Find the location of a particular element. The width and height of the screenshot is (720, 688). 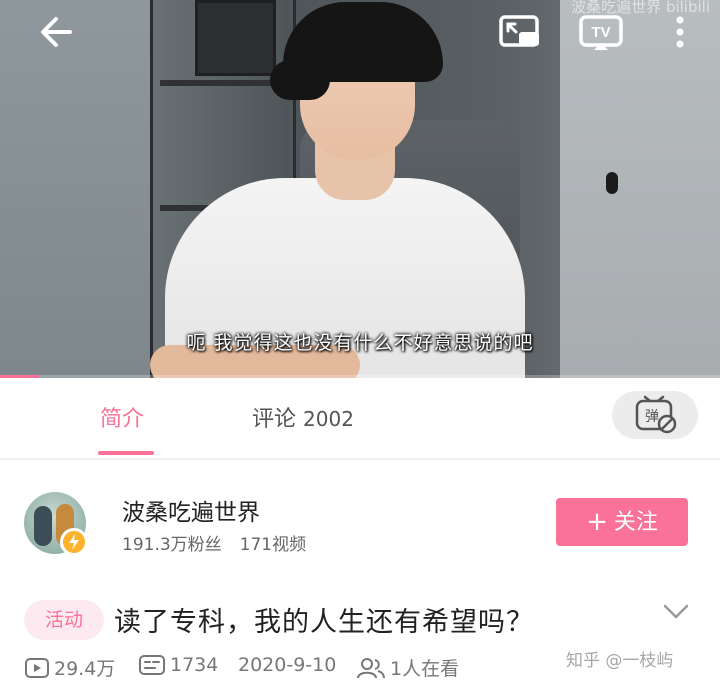

uploader-stats: 191.3万粉丝 171视频 is located at coordinates (214, 542).